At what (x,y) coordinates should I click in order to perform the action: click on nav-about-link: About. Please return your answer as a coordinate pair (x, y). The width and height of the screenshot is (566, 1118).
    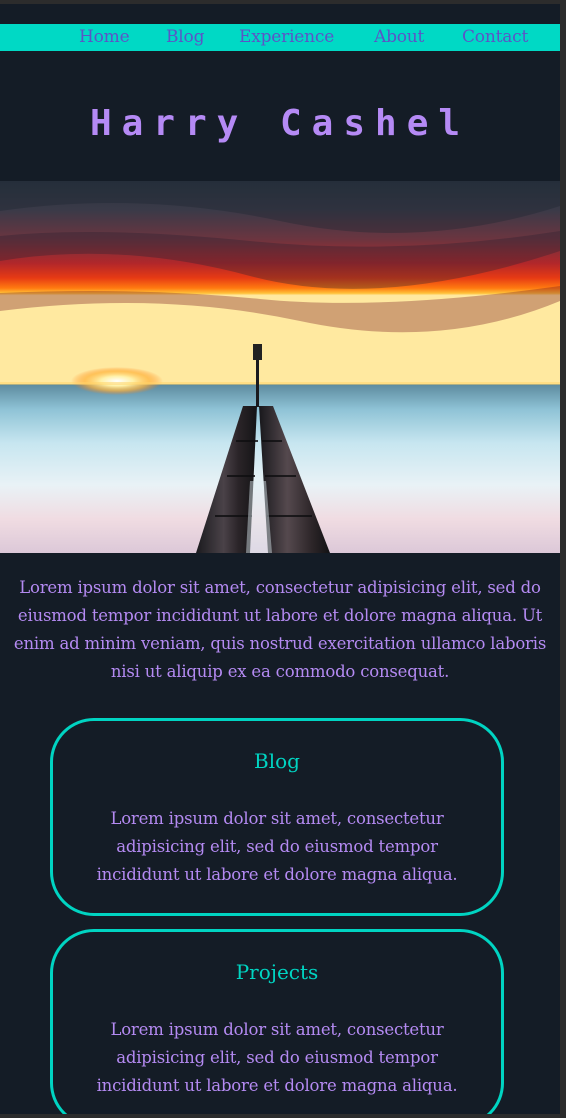
    Looking at the image, I should click on (399, 37).